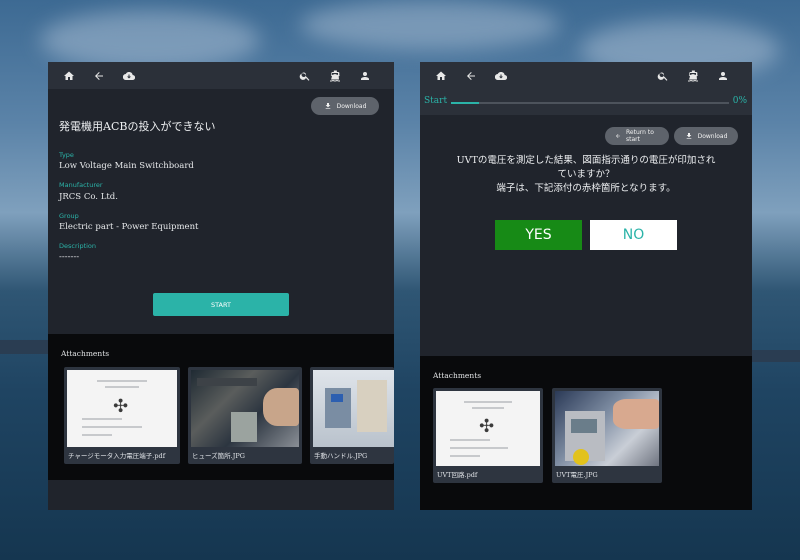 Image resolution: width=800 pixels, height=560 pixels. Describe the element at coordinates (88, 197) in the screenshot. I see `manufacturer-value: JRCS Co. Ltd.` at that location.